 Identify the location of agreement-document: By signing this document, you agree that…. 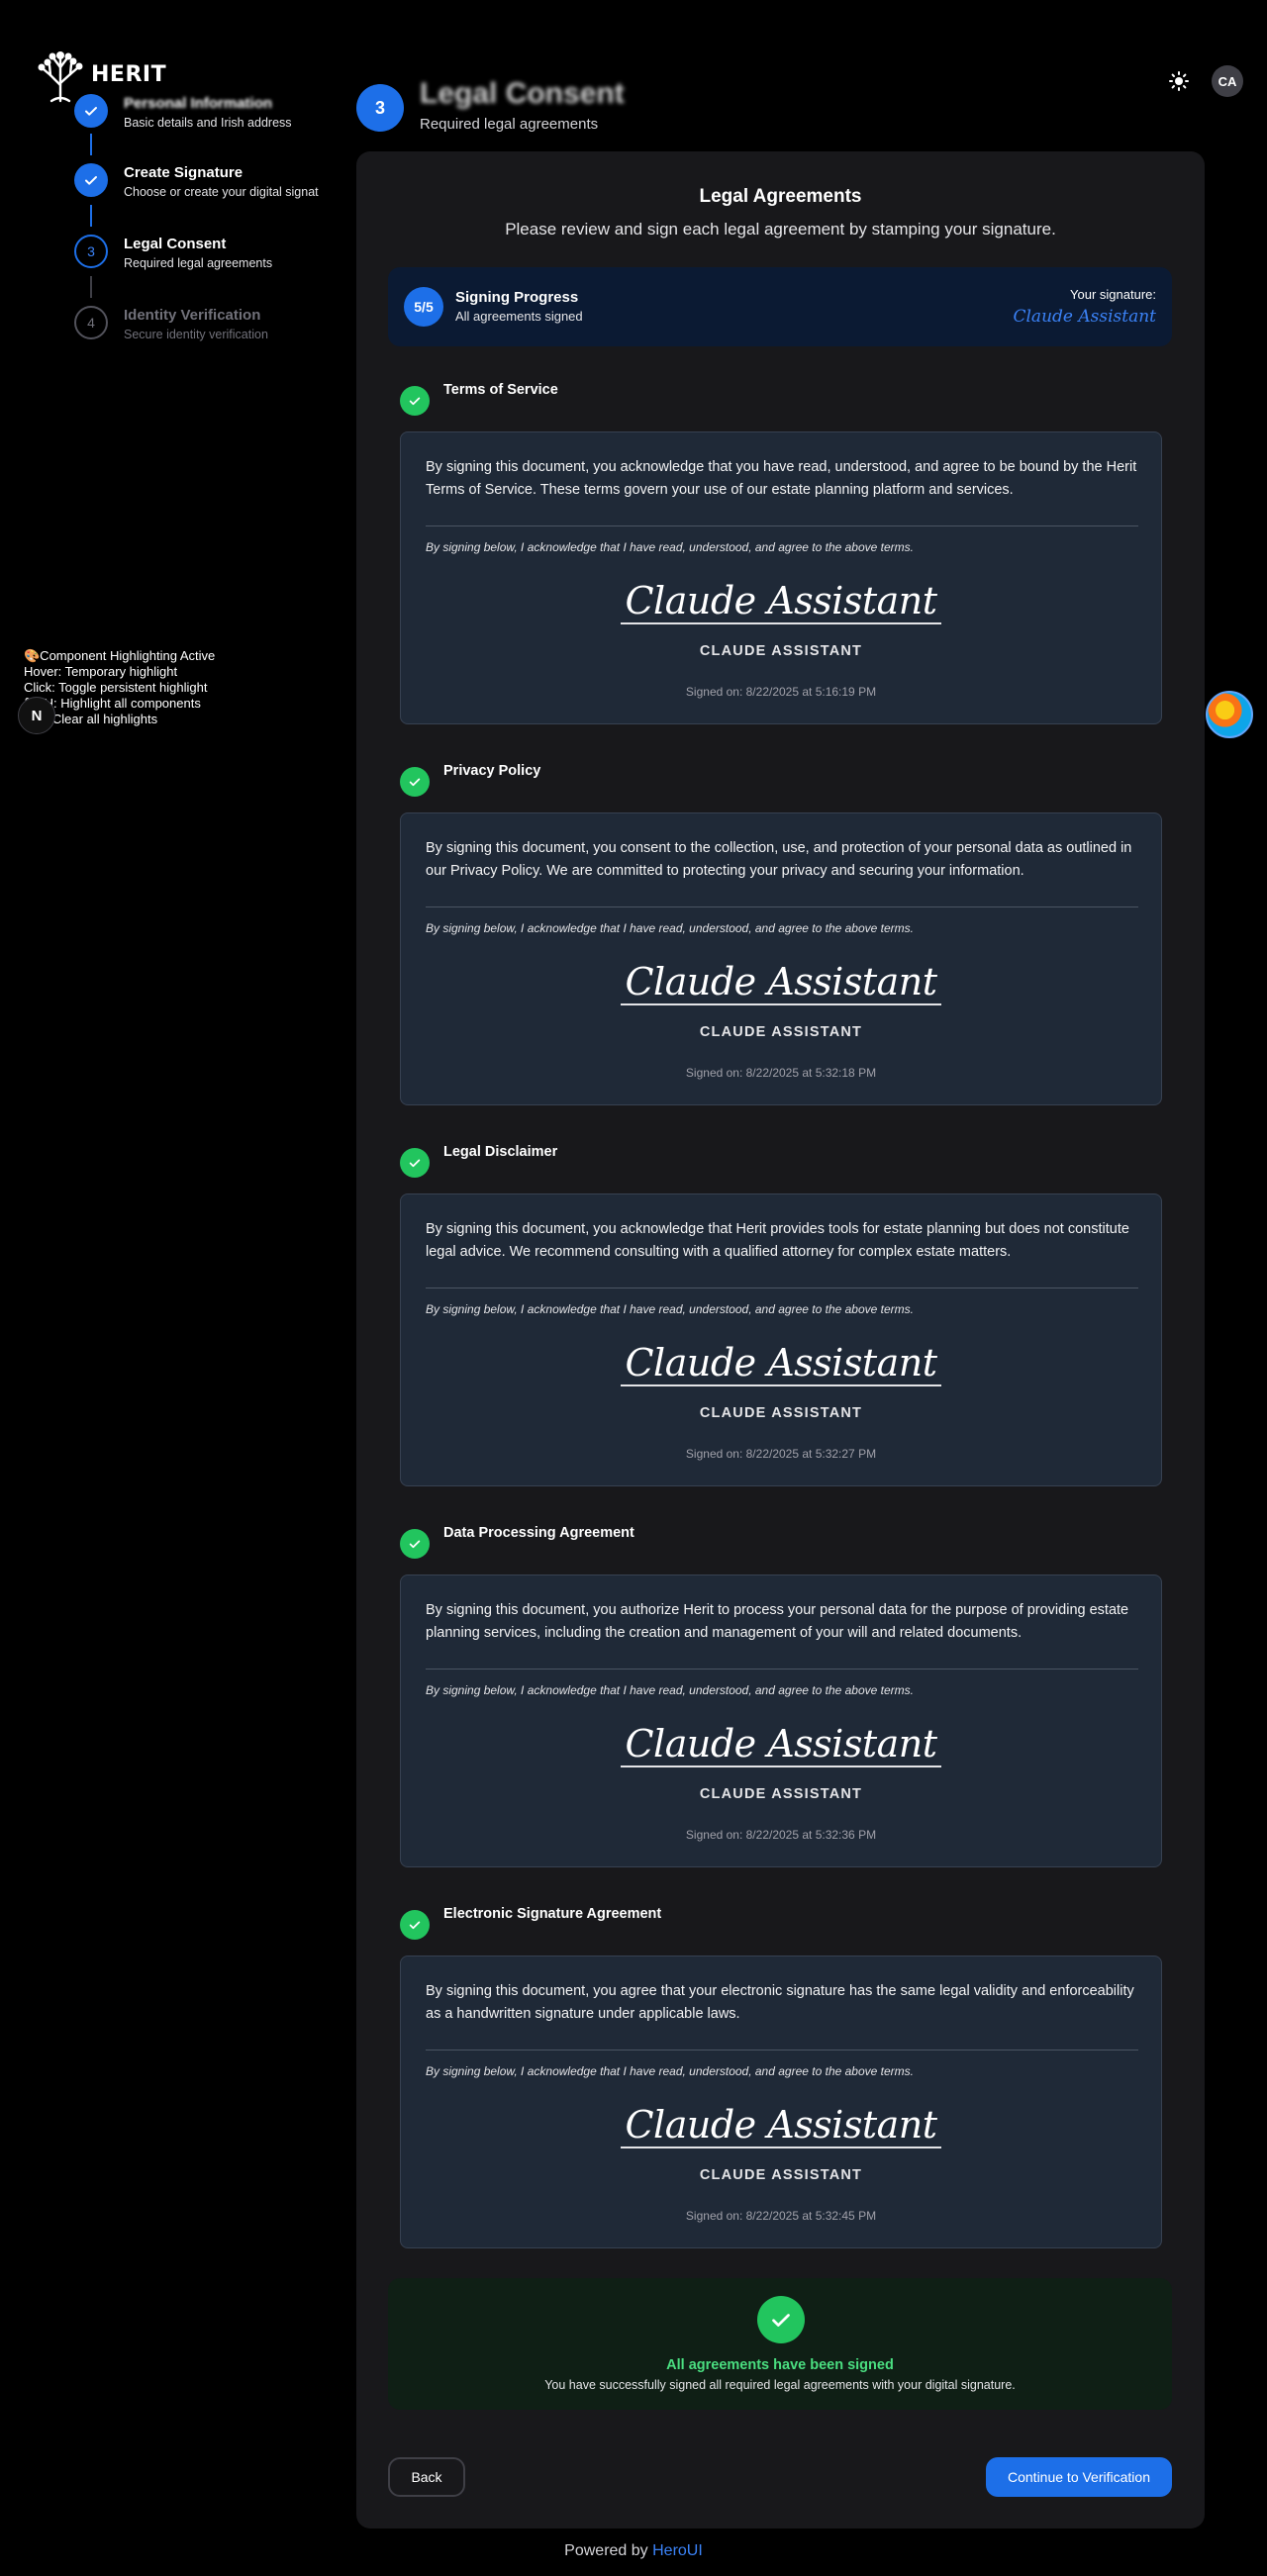
(781, 2102).